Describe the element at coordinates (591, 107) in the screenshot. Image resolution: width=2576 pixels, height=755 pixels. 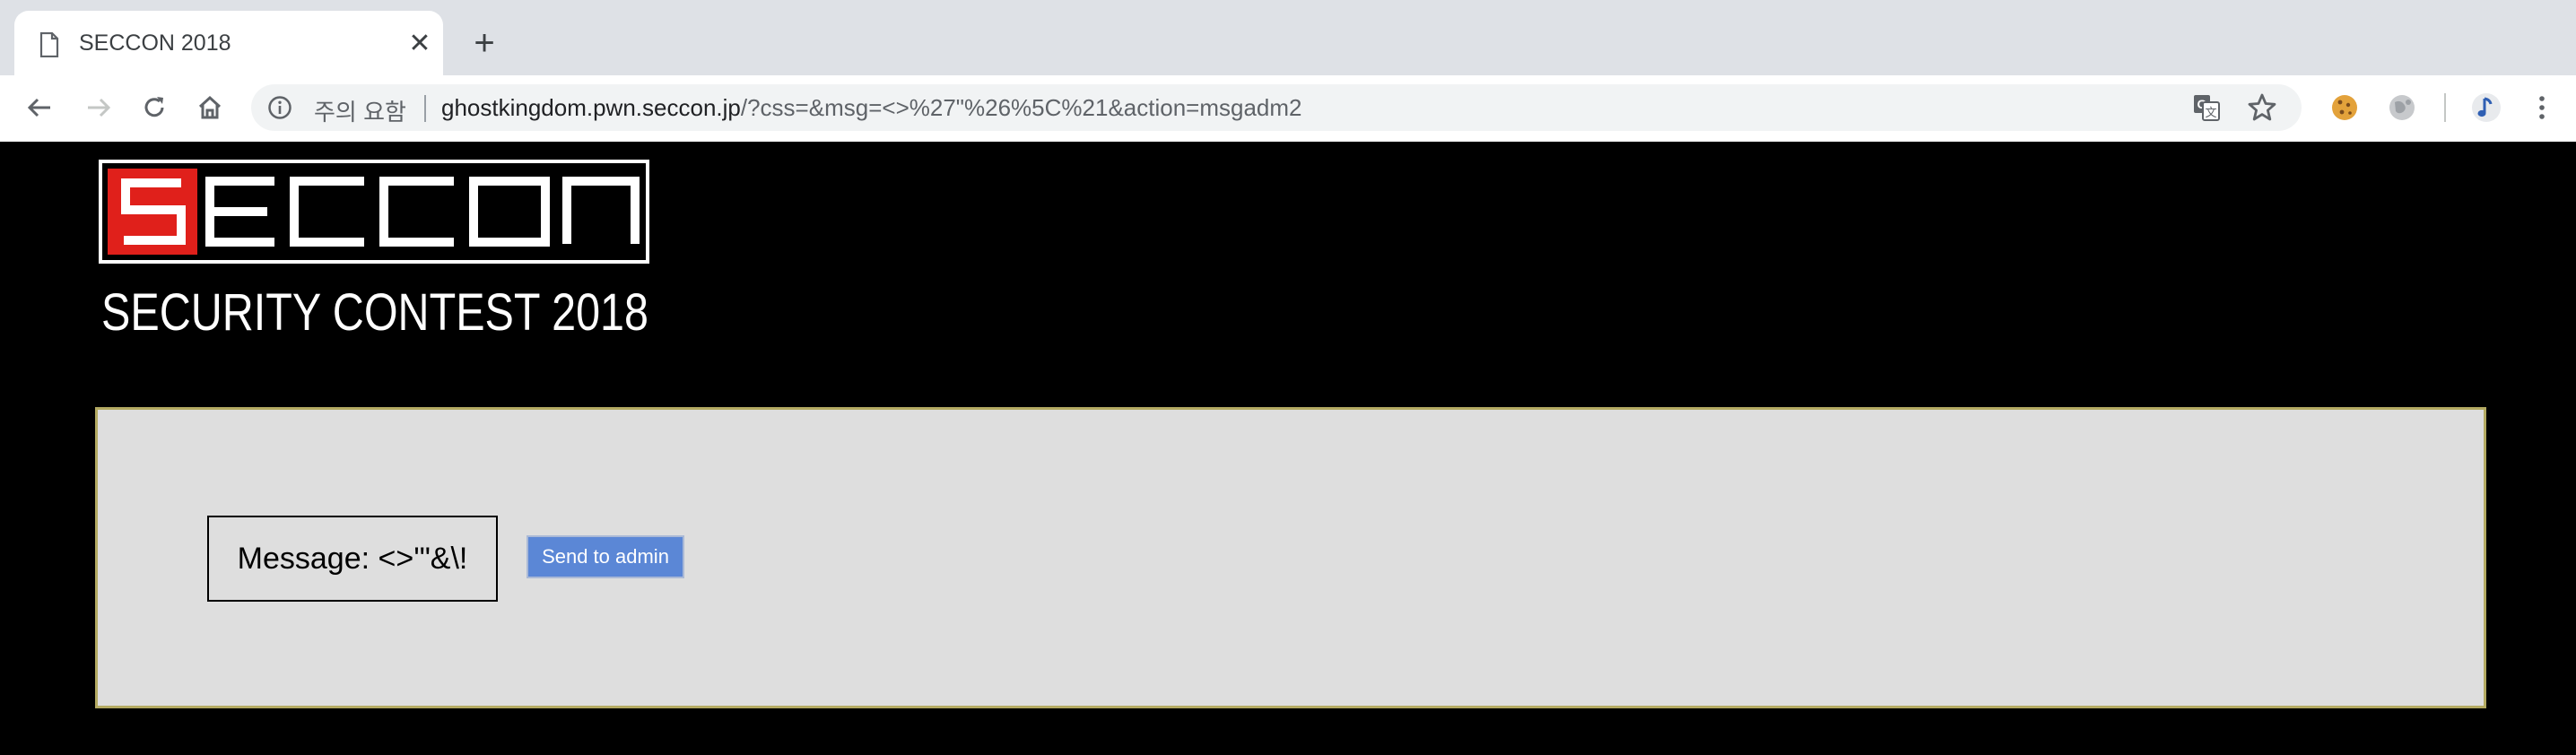
I see `url-host: ghostkingdom.pwn.seccon.jp` at that location.